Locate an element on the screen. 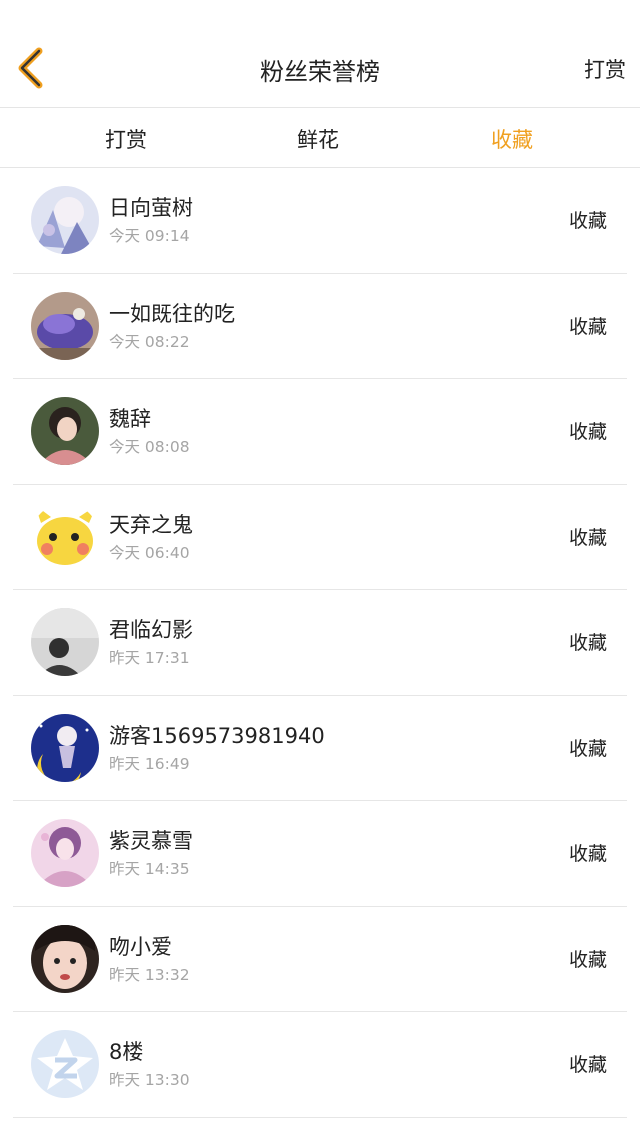 The image size is (640, 1147). user-name: 8楼 is located at coordinates (126, 1052).